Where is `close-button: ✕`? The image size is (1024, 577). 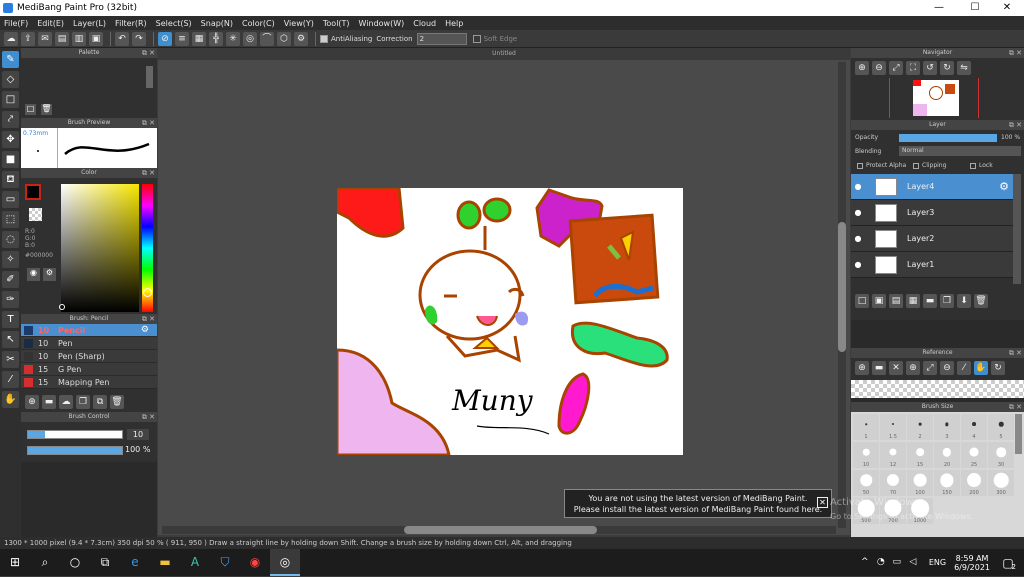 close-button: ✕ is located at coordinates (1007, 8).